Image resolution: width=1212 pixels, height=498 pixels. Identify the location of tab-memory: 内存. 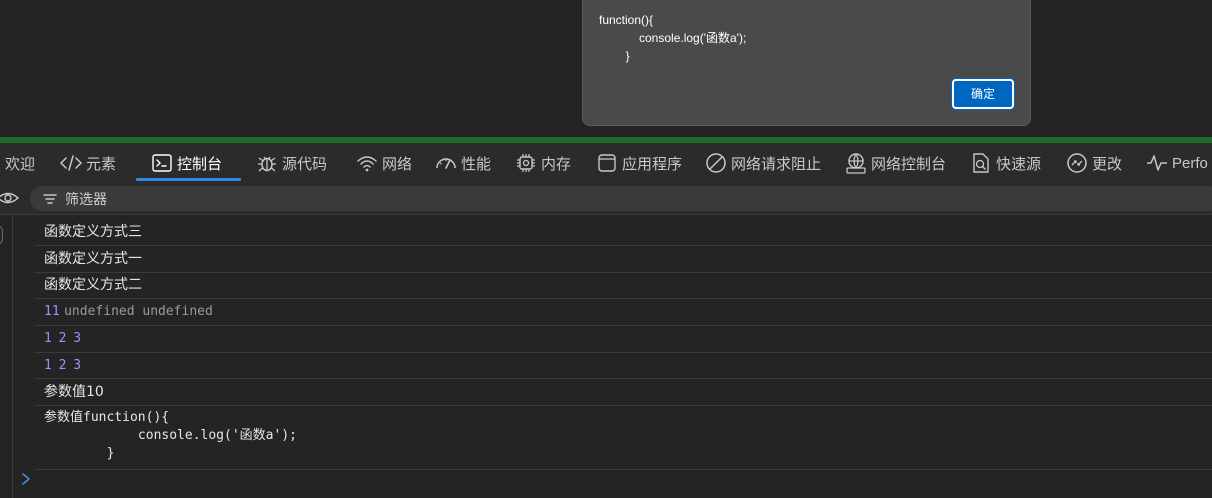
(543, 163).